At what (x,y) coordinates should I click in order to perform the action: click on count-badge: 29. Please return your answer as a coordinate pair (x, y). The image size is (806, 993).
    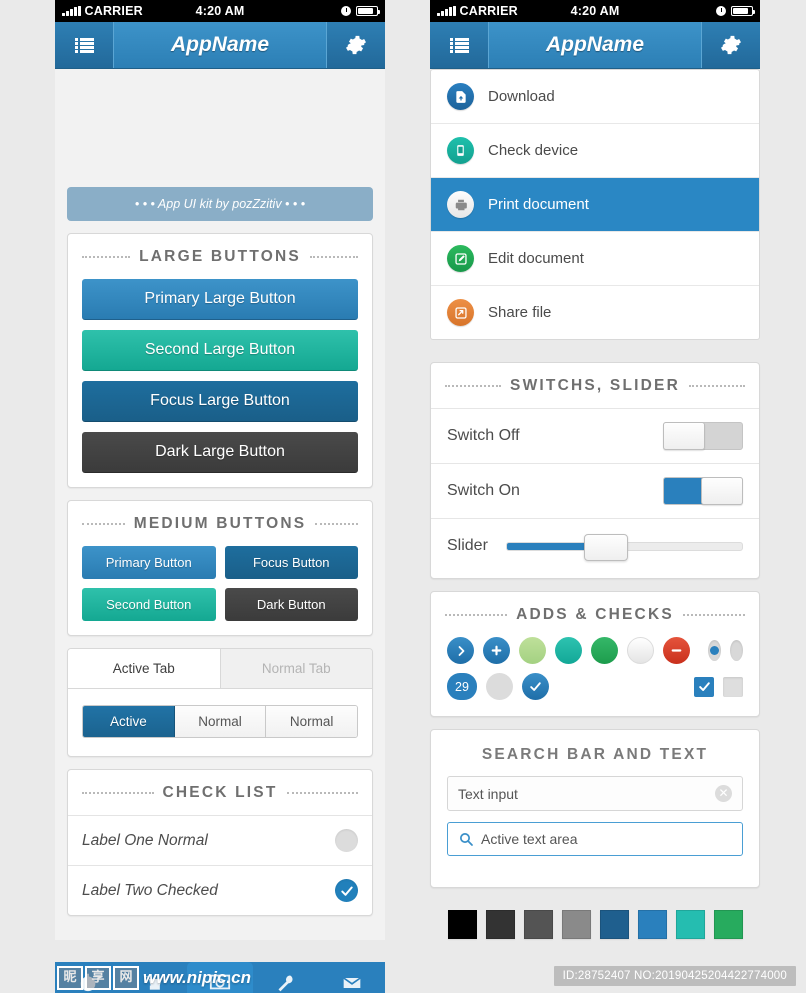
    Looking at the image, I should click on (462, 686).